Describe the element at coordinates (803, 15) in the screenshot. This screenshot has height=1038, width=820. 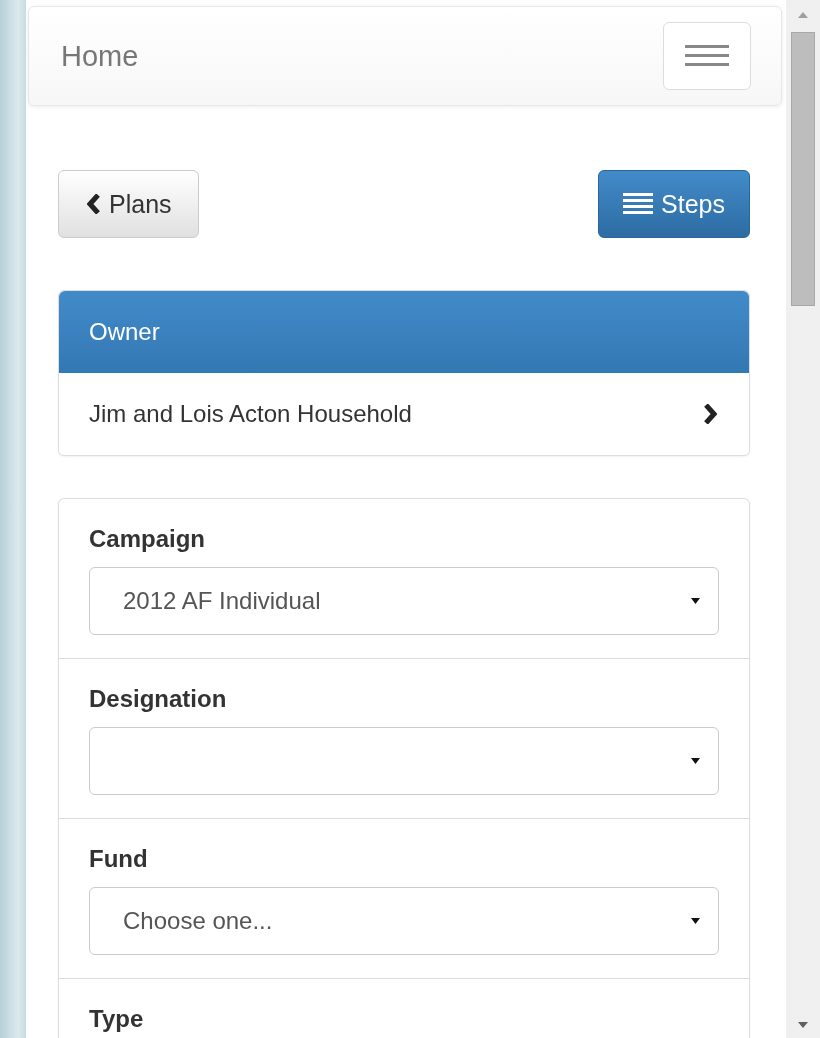
I see `scroll-up-icon` at that location.